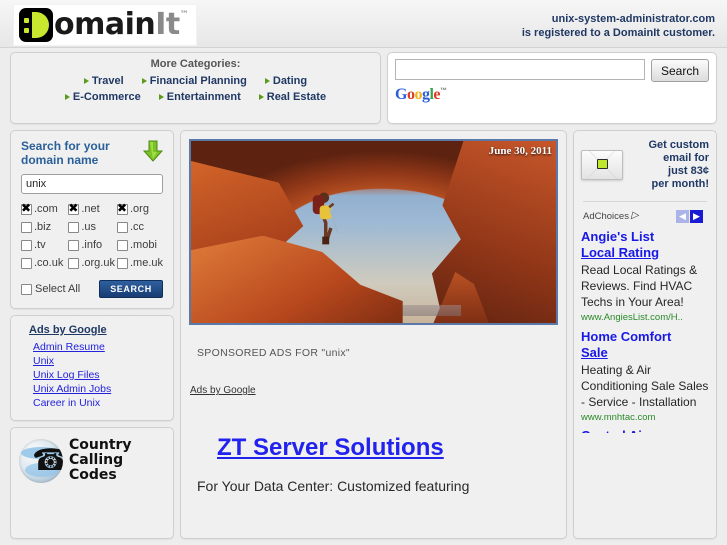 The height and width of the screenshot is (545, 727). I want to click on sponsored-ads-label: SPONSORED ADS FOR "unix", so click(273, 353).